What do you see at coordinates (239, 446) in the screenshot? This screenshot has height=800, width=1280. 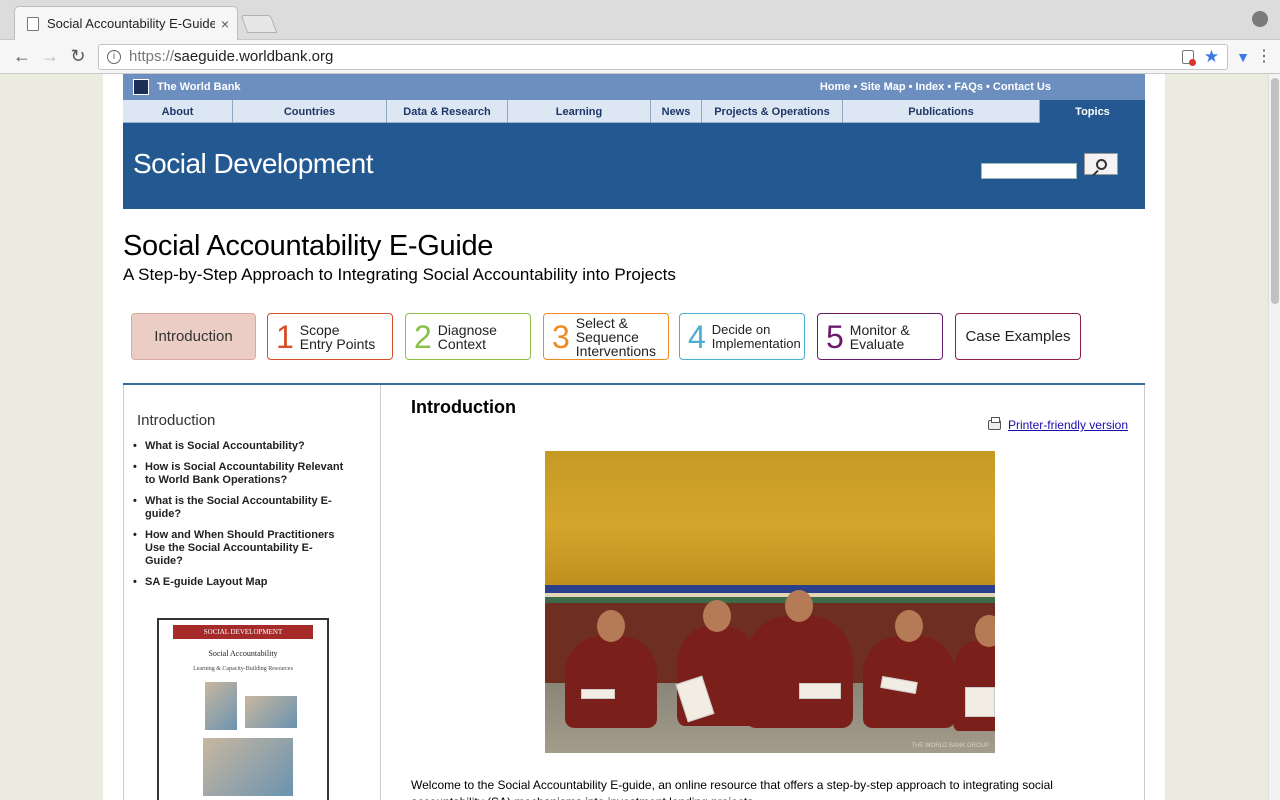 I see `sidebar-item-what-is-sa: What is Social Accountability?` at bounding box center [239, 446].